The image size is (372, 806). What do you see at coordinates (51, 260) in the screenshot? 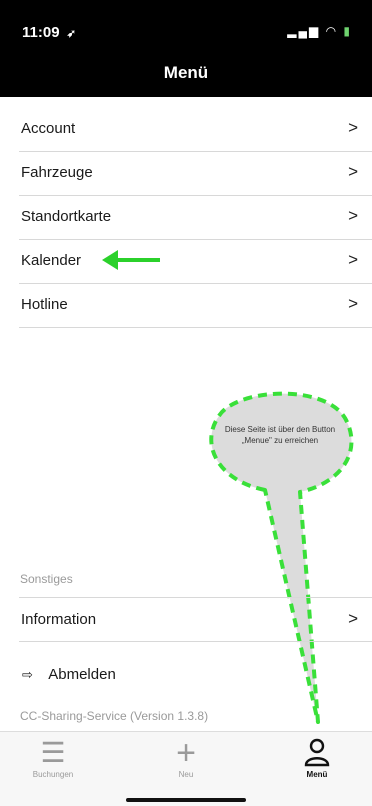
I see `menu-item-label: Kalender` at bounding box center [51, 260].